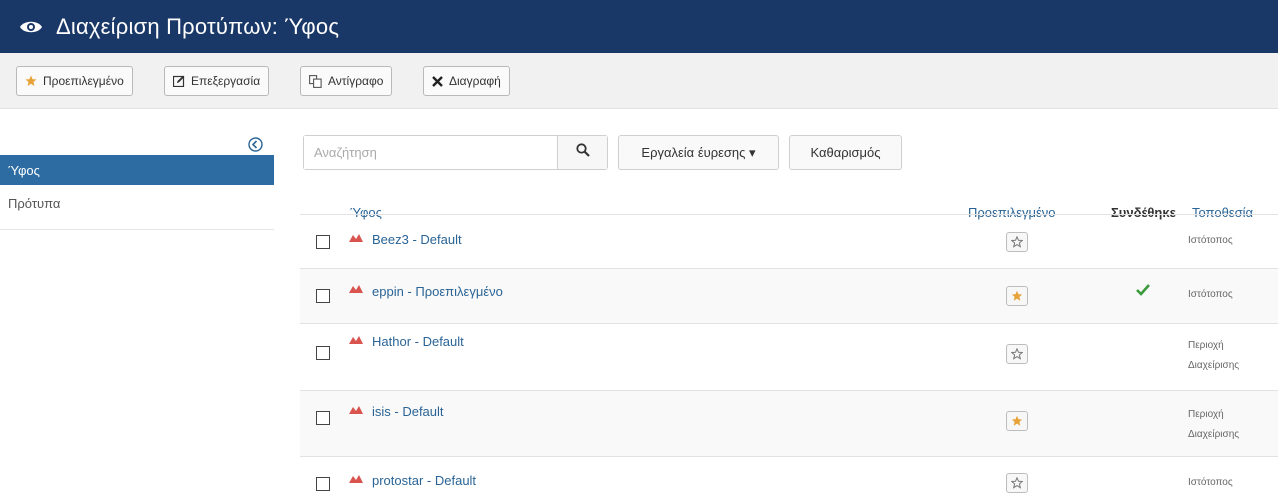 The height and width of the screenshot is (503, 1278). What do you see at coordinates (845, 152) in the screenshot?
I see `clear-button: Καθαρισμός` at bounding box center [845, 152].